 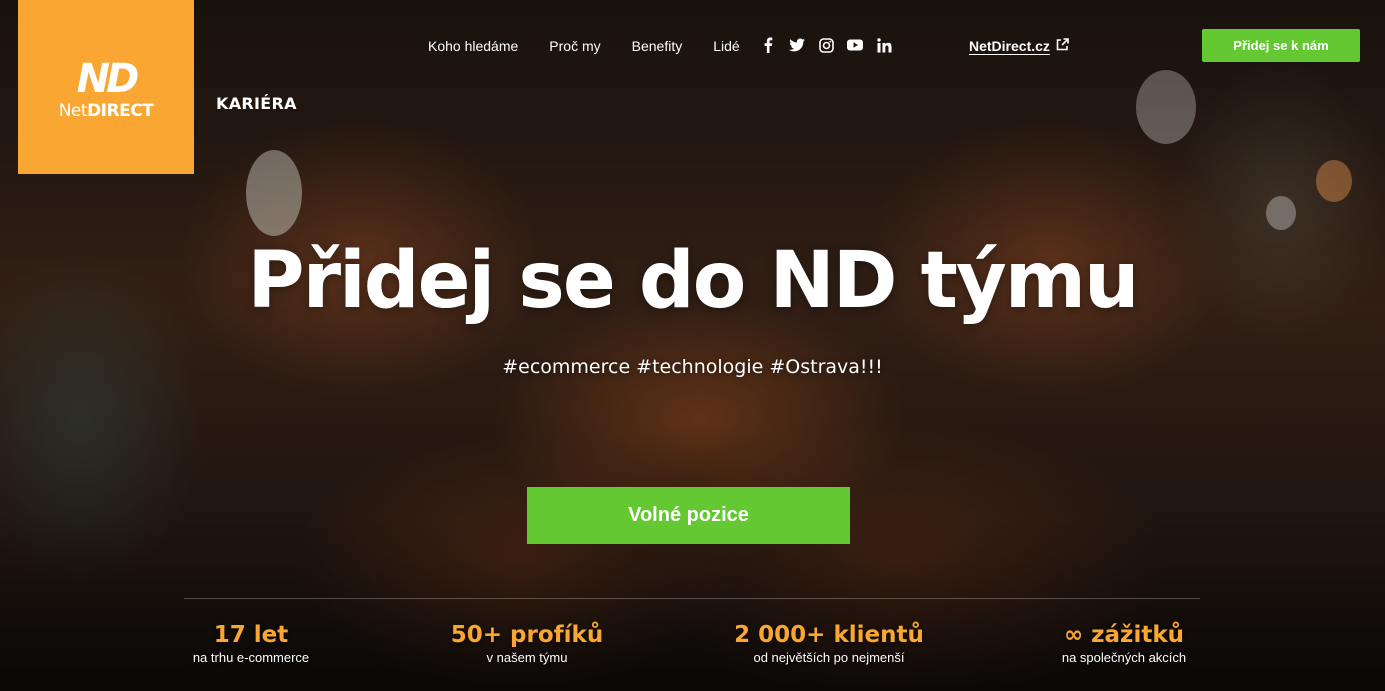 I want to click on stat-label: v našem týmu, so click(x=527, y=657).